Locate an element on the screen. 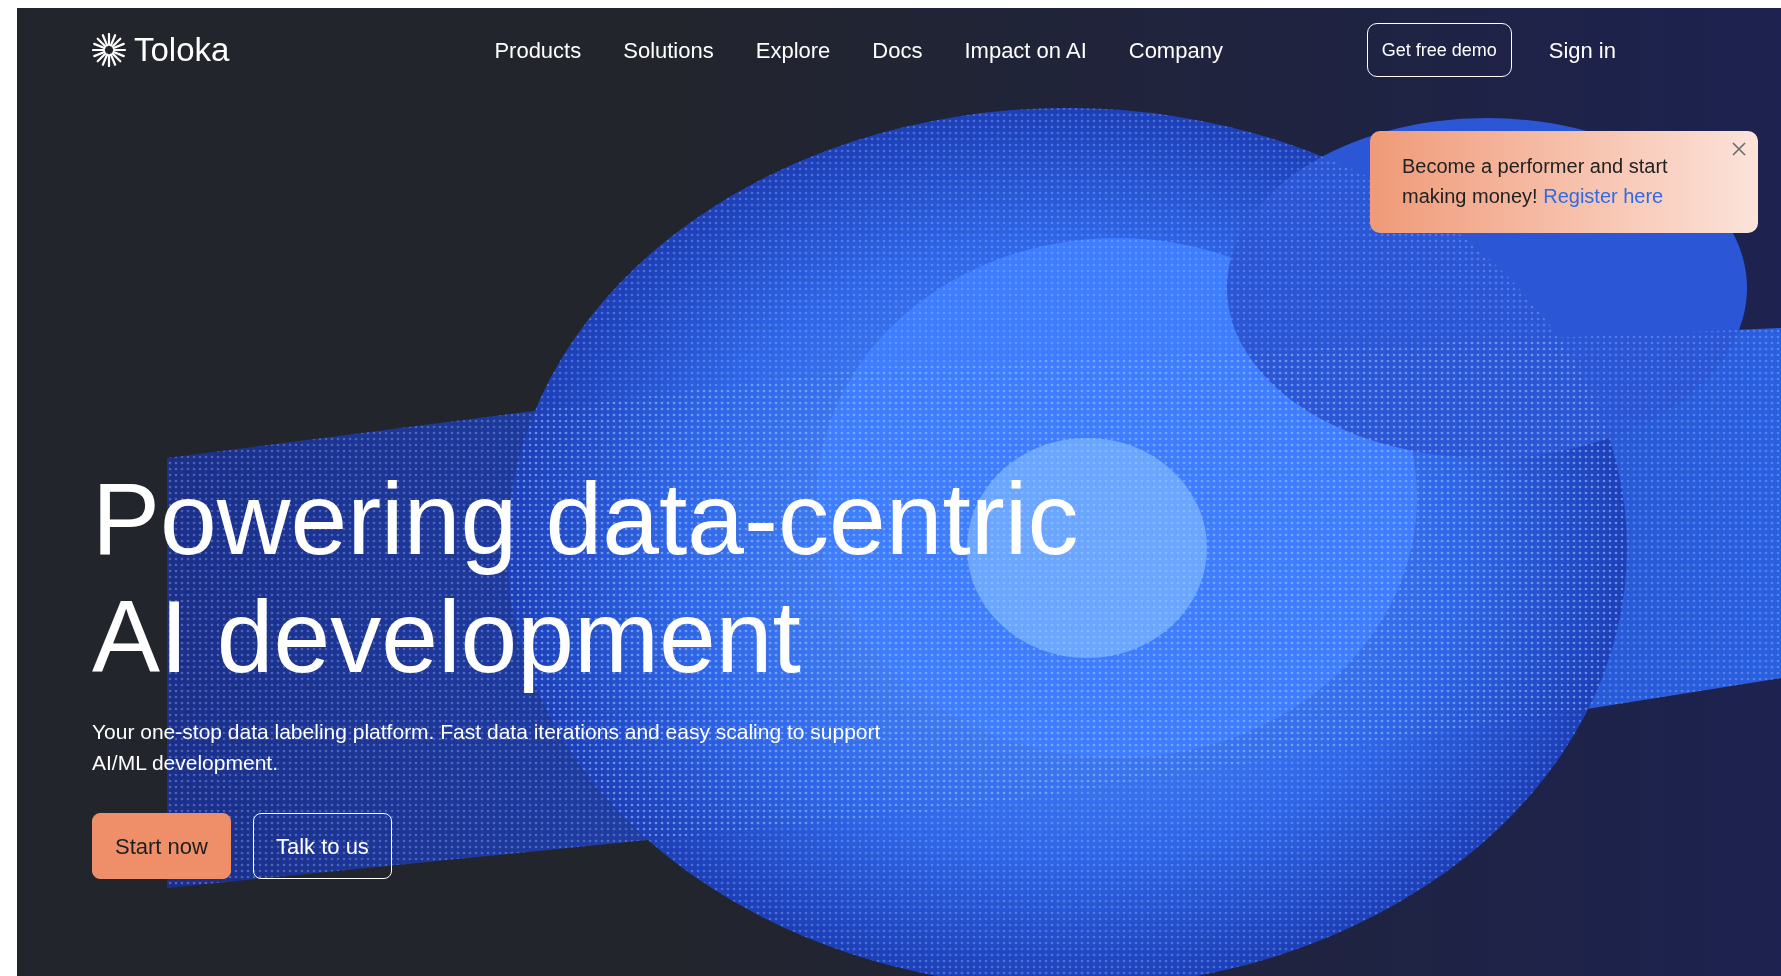 Image resolution: width=1781 pixels, height=976 pixels. demo-button: Get free demo is located at coordinates (1439, 50).